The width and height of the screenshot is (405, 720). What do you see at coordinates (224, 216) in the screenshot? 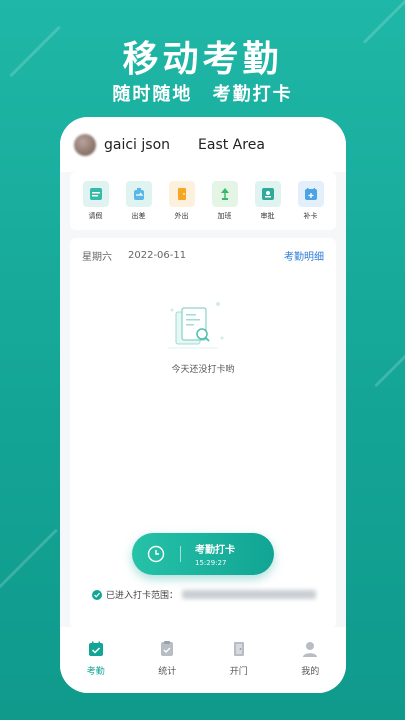
I see `shortcut-label: 加班` at bounding box center [224, 216].